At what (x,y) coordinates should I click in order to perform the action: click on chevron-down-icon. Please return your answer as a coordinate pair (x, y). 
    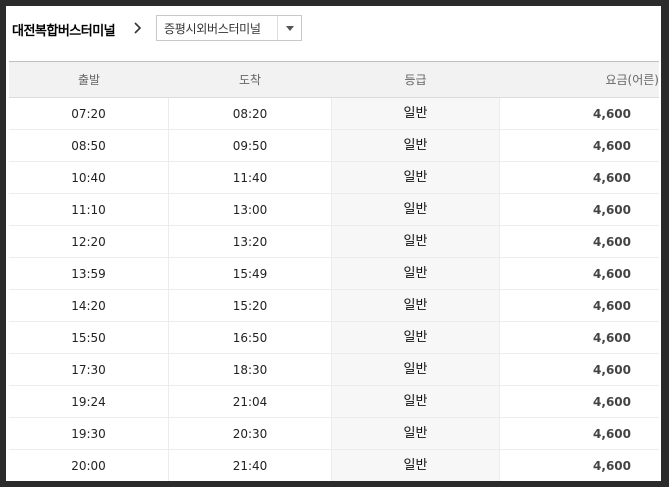
    Looking at the image, I should click on (290, 28).